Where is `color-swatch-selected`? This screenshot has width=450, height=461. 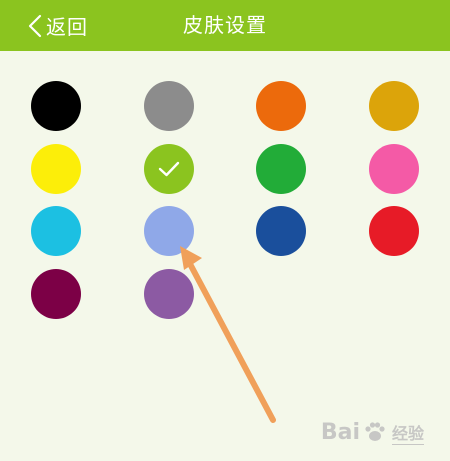 color-swatch-selected is located at coordinates (169, 169).